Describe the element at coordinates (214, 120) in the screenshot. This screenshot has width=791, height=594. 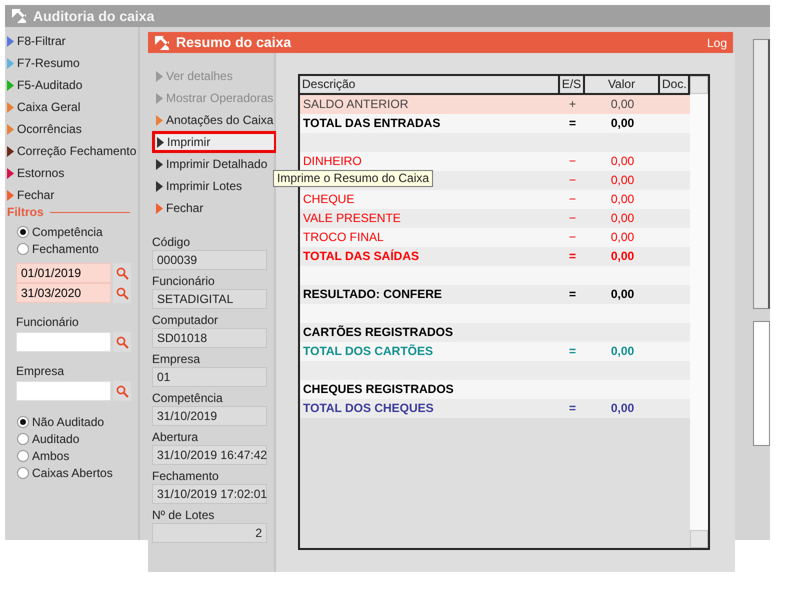
I see `action-item: Anotações do Caixa` at that location.